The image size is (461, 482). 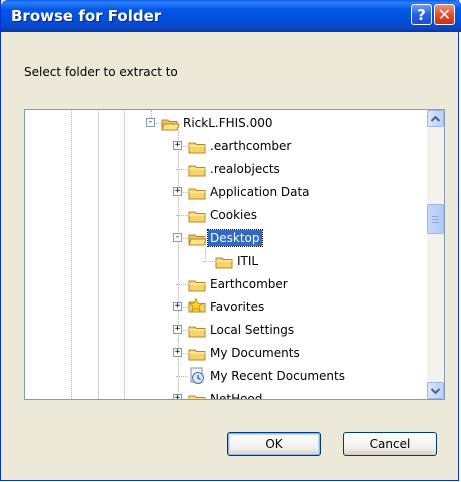 What do you see at coordinates (274, 444) in the screenshot?
I see `ok-button: OK` at bounding box center [274, 444].